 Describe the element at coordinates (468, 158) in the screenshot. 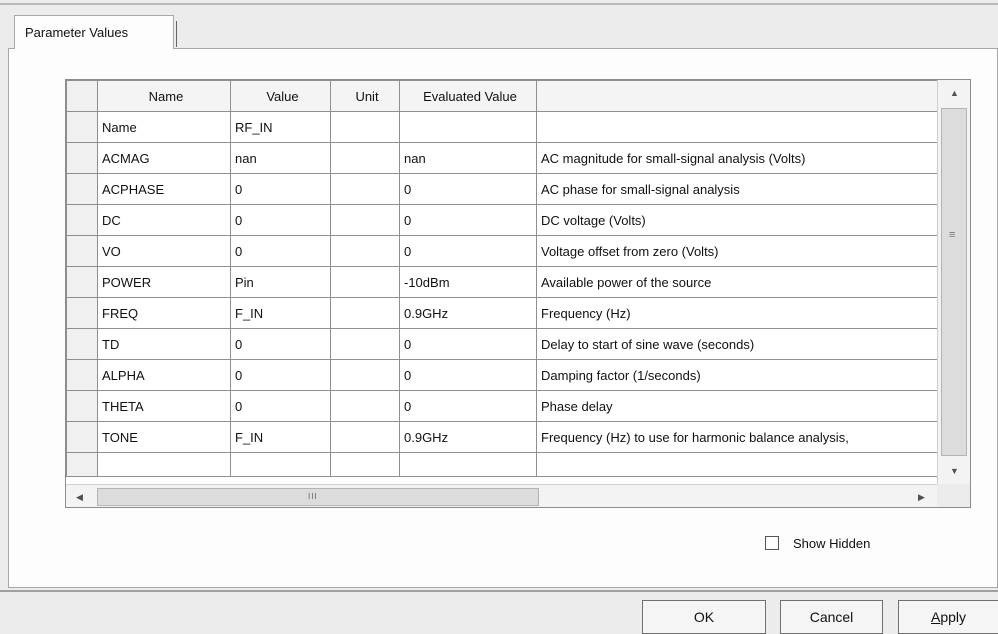

I see `cell-evaluated-value: nan` at that location.